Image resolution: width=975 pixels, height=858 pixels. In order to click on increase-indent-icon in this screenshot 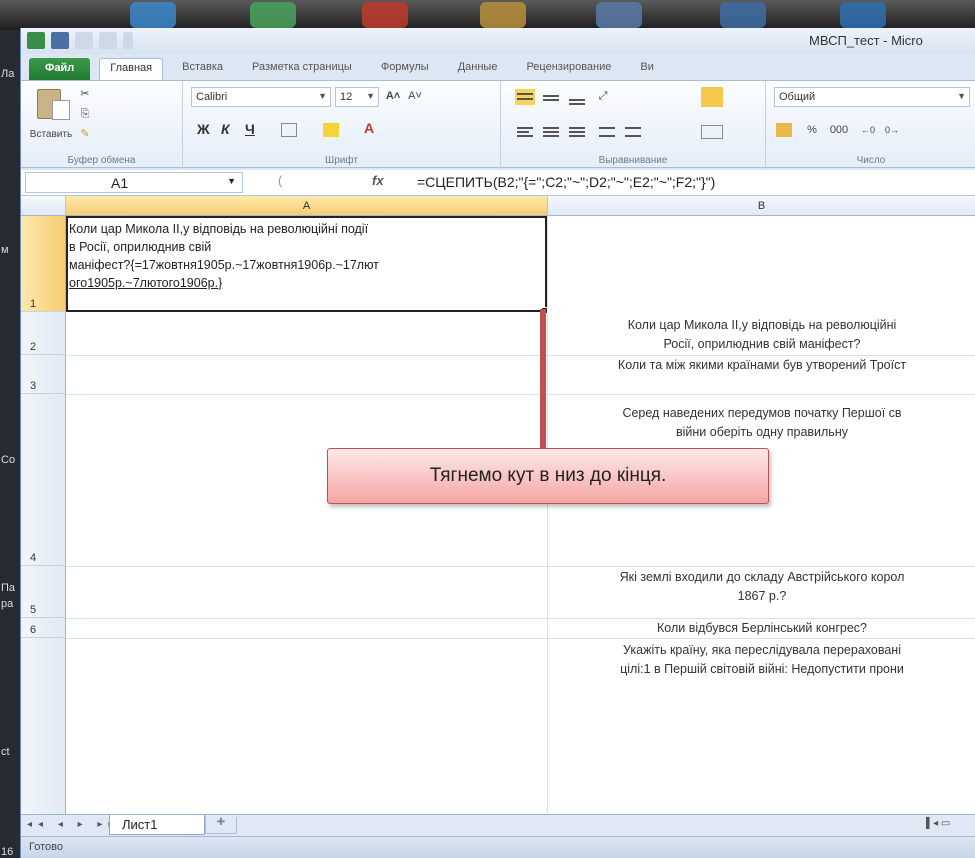, I will do `click(633, 133)`.